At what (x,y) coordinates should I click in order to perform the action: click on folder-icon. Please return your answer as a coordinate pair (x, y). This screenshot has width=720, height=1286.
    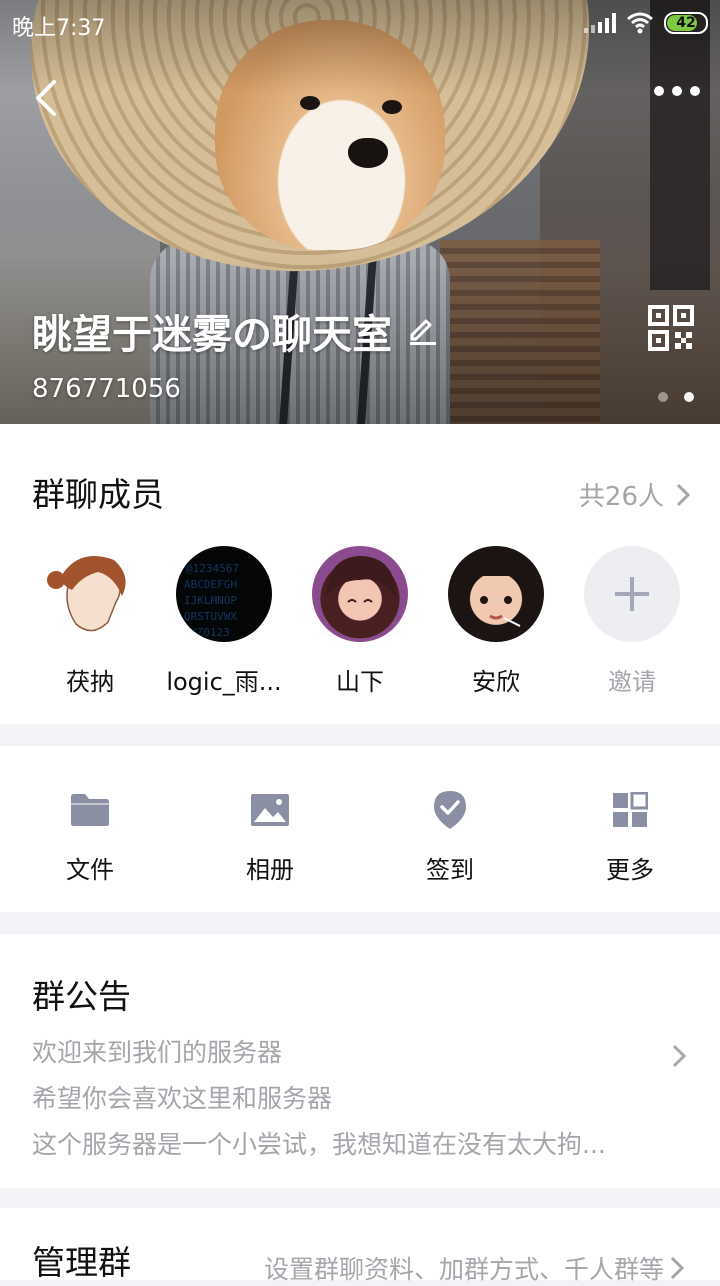
    Looking at the image, I should click on (90, 810).